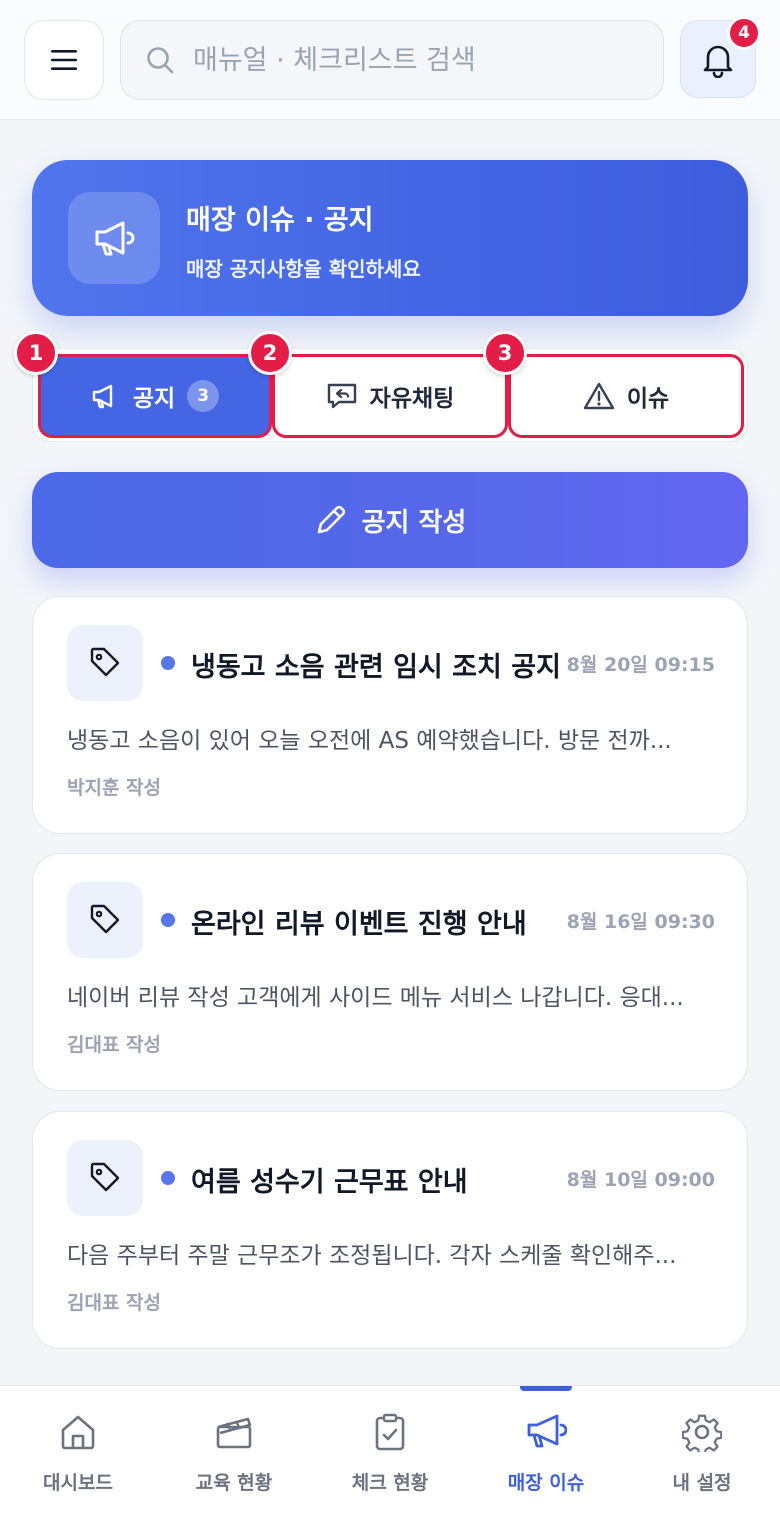 This screenshot has width=780, height=1520. I want to click on nav-item-education: 교육 현황, so click(234, 1453).